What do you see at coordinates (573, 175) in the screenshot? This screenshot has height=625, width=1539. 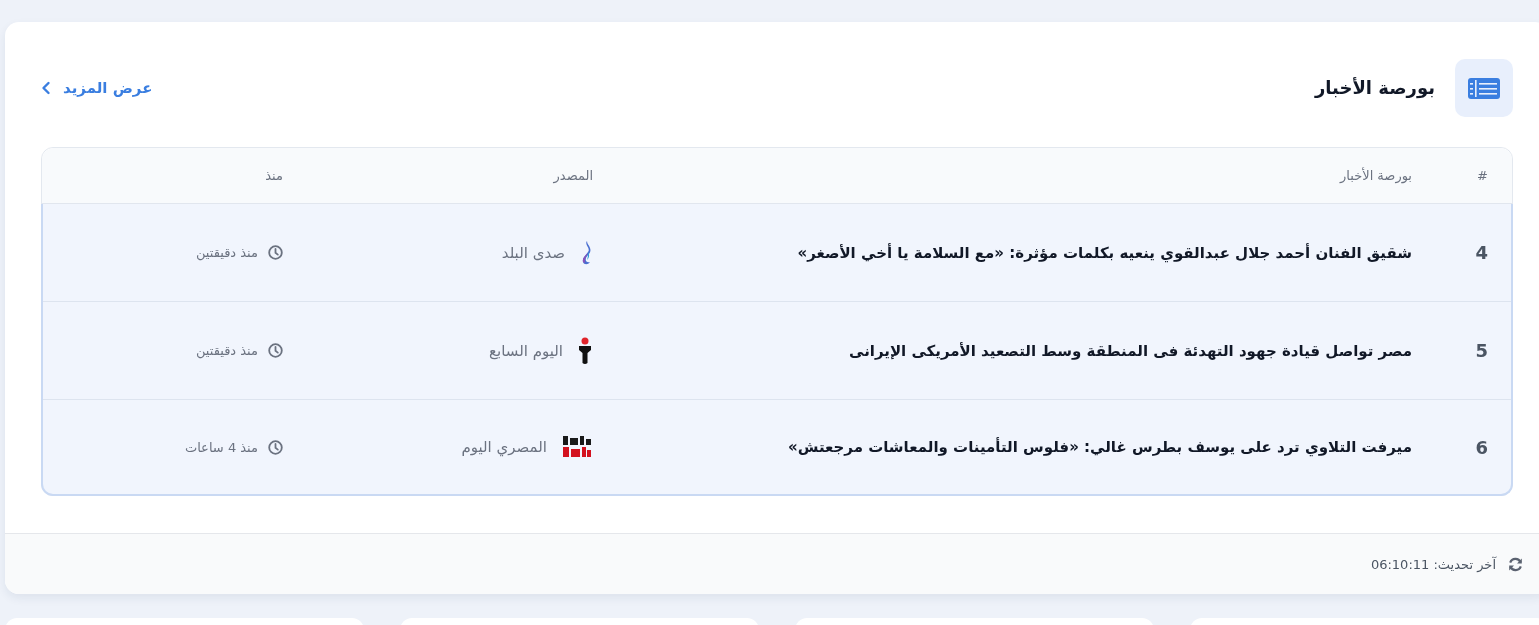 I see `source-column-header: المصدر` at bounding box center [573, 175].